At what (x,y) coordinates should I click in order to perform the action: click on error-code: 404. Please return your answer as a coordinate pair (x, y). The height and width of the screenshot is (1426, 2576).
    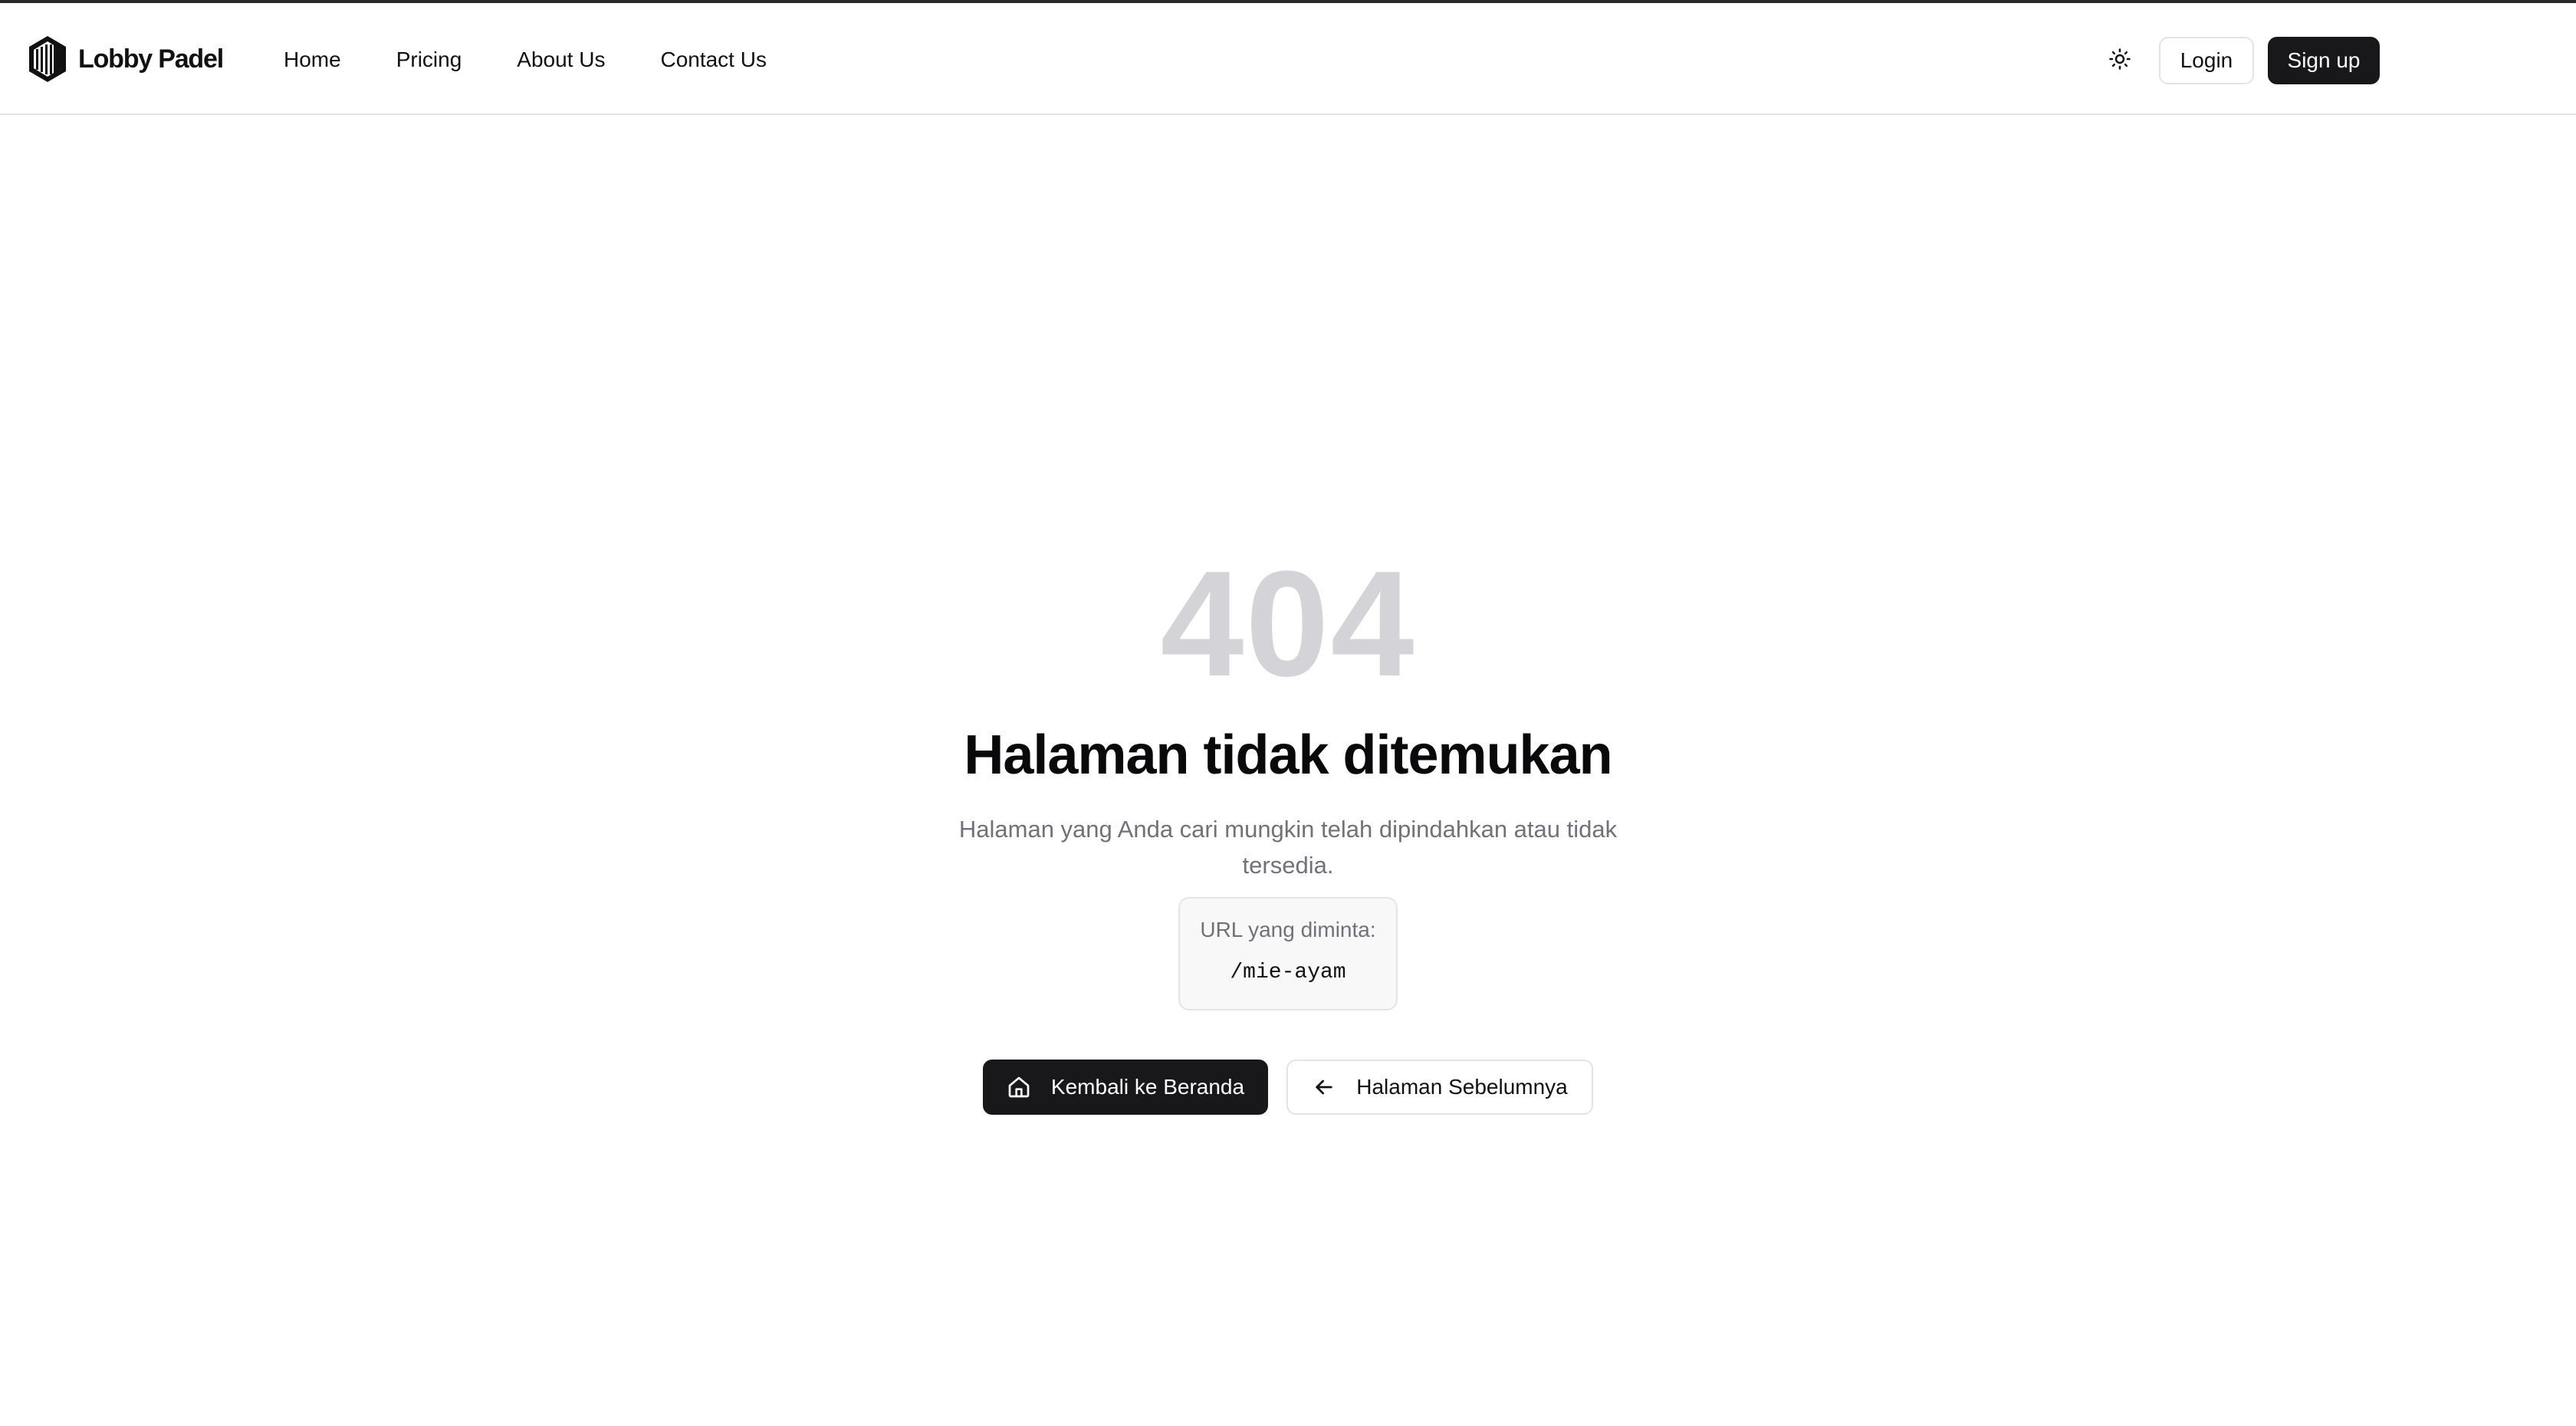
    Looking at the image, I should click on (1288, 624).